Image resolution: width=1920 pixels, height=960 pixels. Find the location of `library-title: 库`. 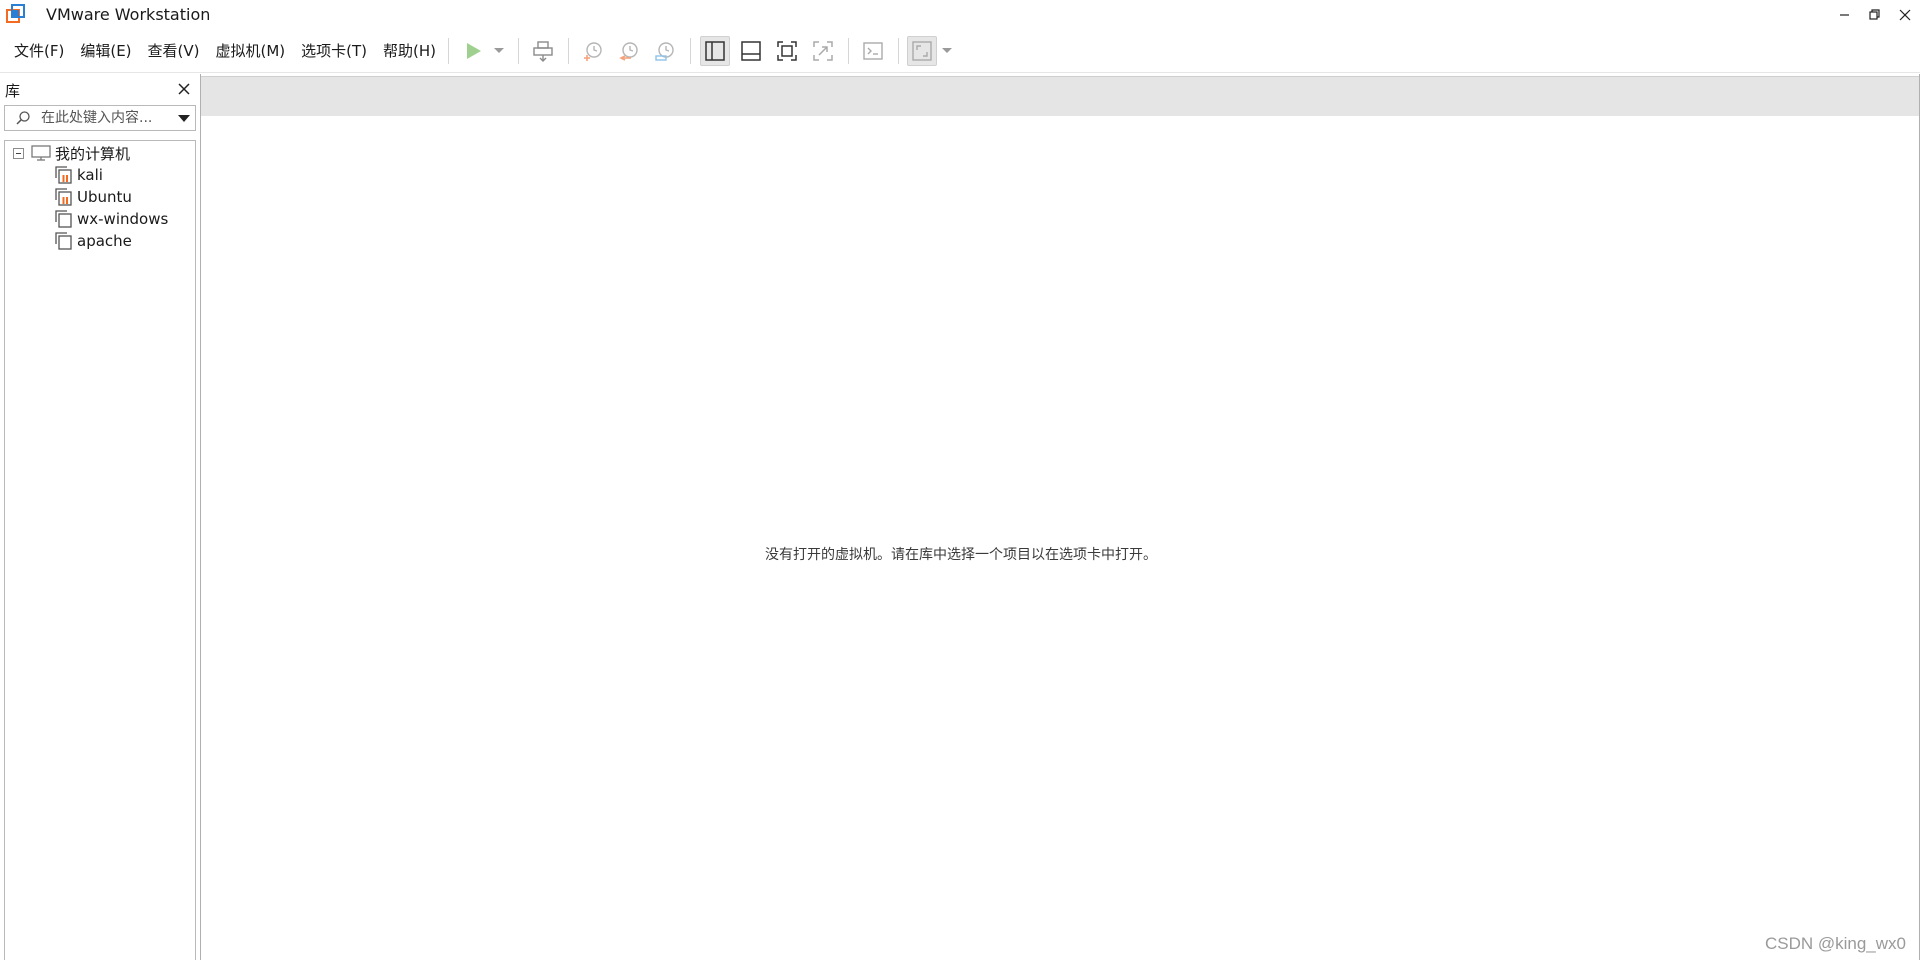

library-title: 库 is located at coordinates (13, 91).